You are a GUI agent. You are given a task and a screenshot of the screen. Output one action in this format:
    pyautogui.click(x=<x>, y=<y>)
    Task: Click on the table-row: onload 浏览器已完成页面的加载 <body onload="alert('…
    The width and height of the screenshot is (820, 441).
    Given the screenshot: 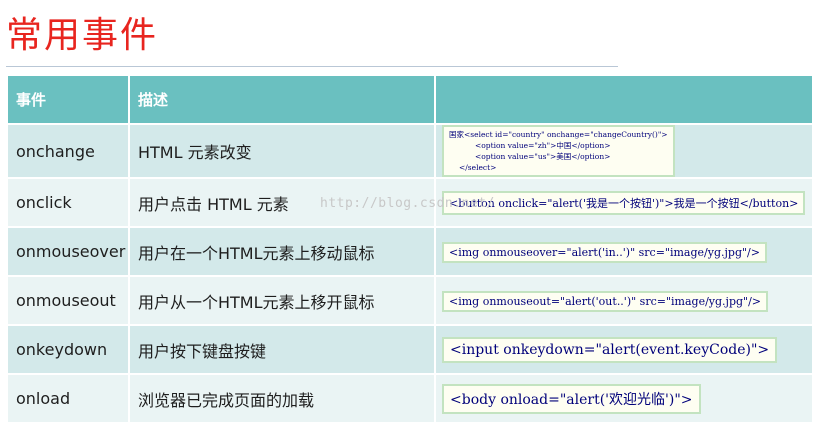 What is the action you would take?
    pyautogui.click(x=410, y=398)
    